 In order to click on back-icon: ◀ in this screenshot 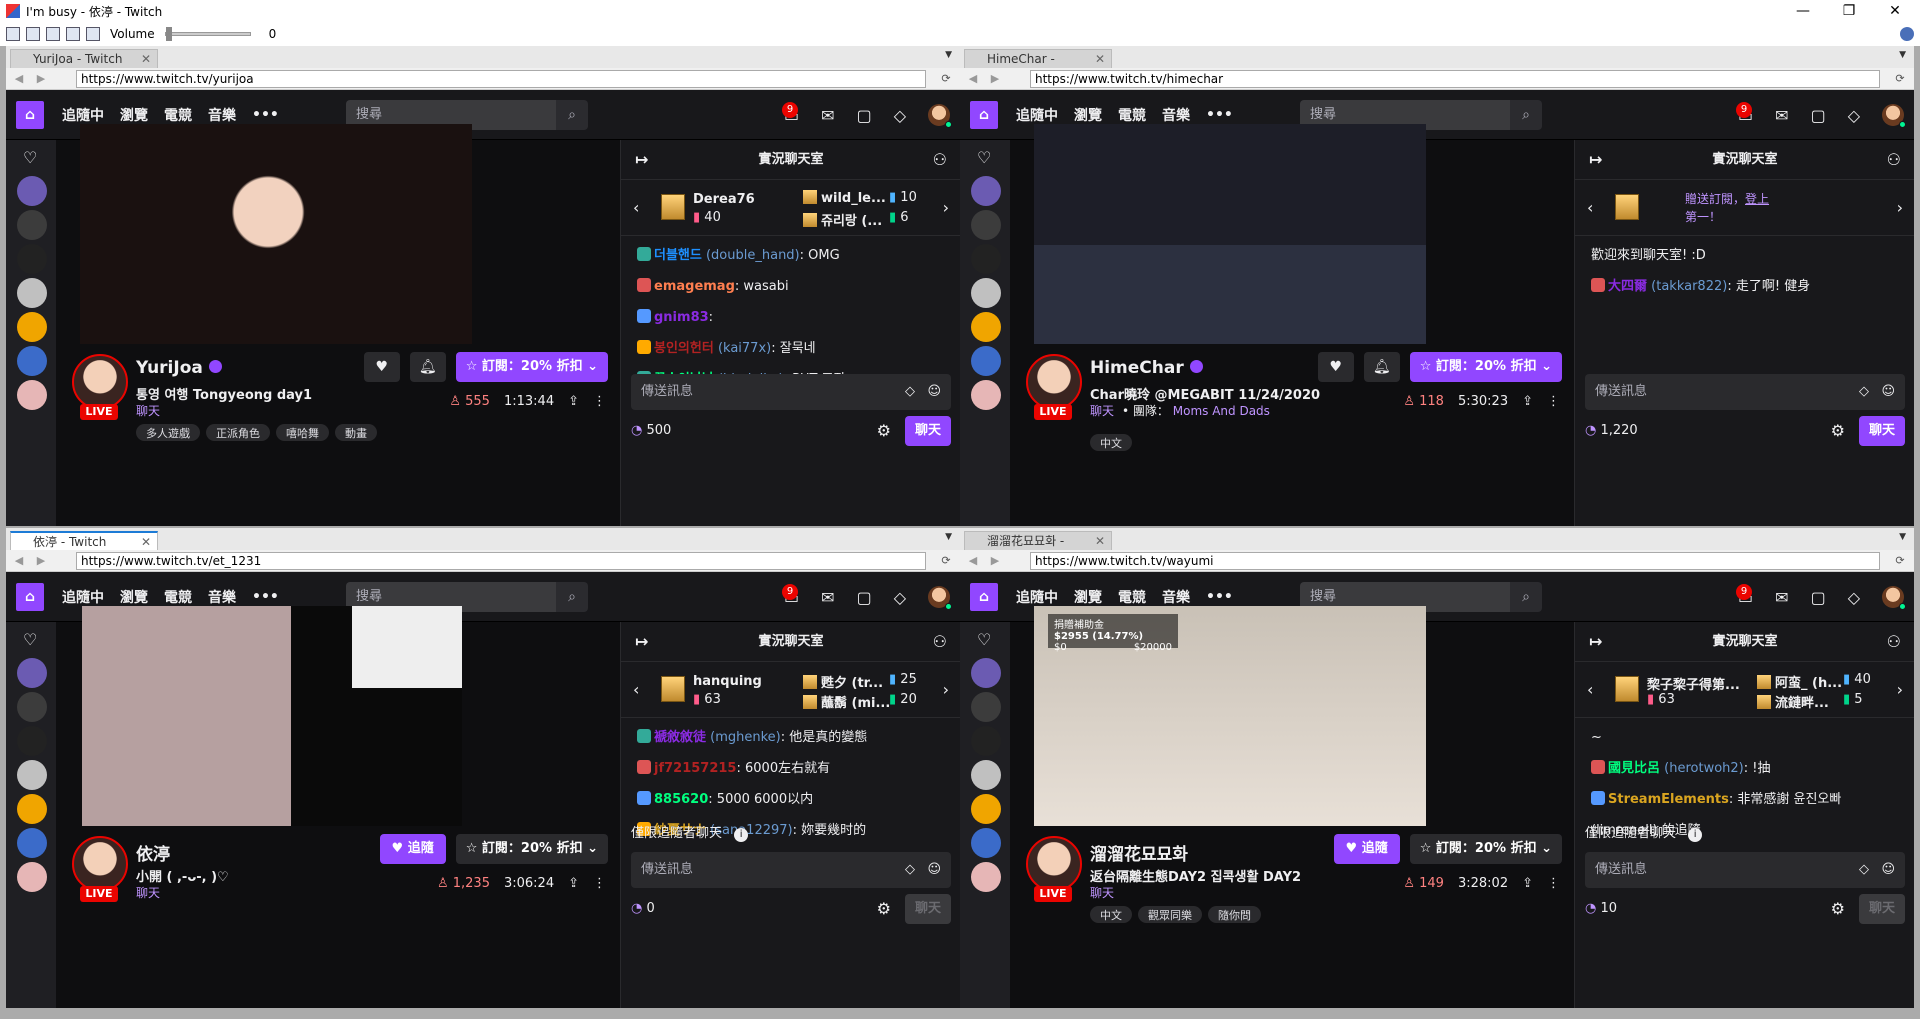, I will do `click(973, 79)`.